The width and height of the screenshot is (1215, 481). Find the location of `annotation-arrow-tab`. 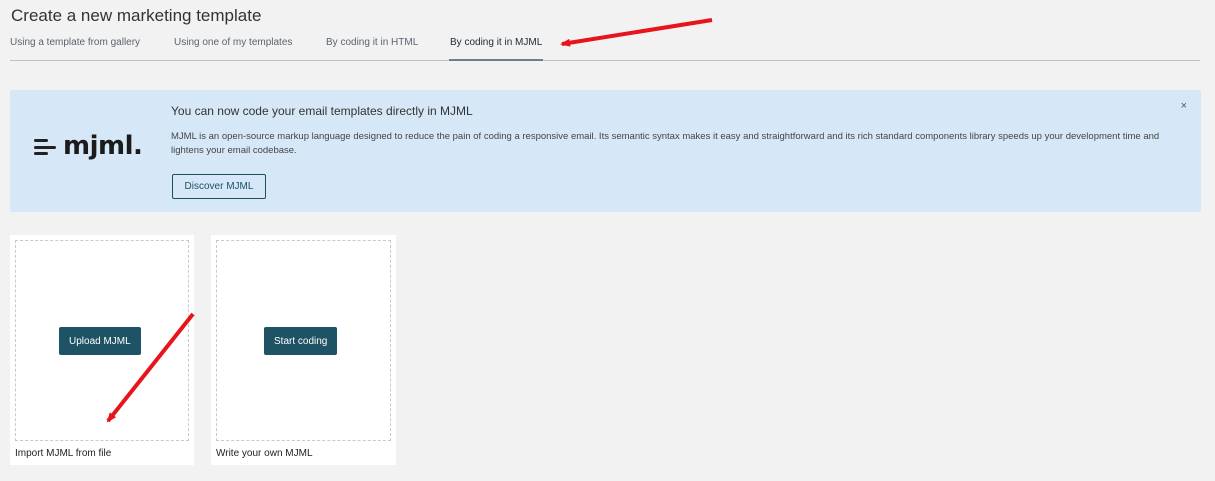

annotation-arrow-tab is located at coordinates (636, 32).